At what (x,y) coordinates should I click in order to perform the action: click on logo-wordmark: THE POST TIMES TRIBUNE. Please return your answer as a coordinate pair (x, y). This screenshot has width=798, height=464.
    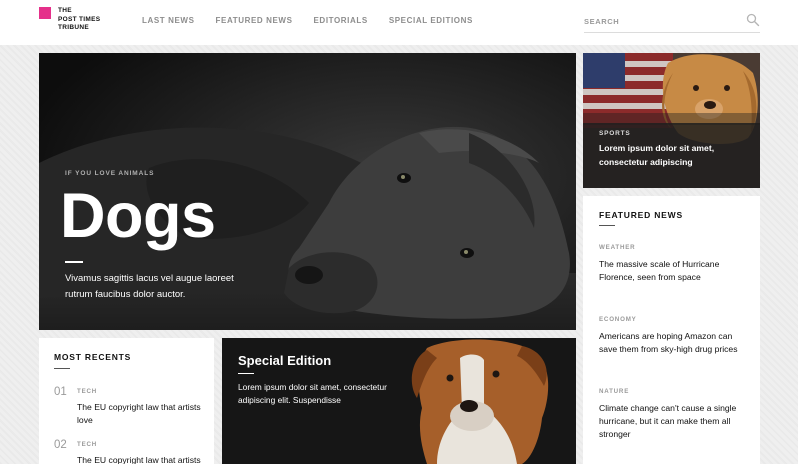
    Looking at the image, I should click on (88, 20).